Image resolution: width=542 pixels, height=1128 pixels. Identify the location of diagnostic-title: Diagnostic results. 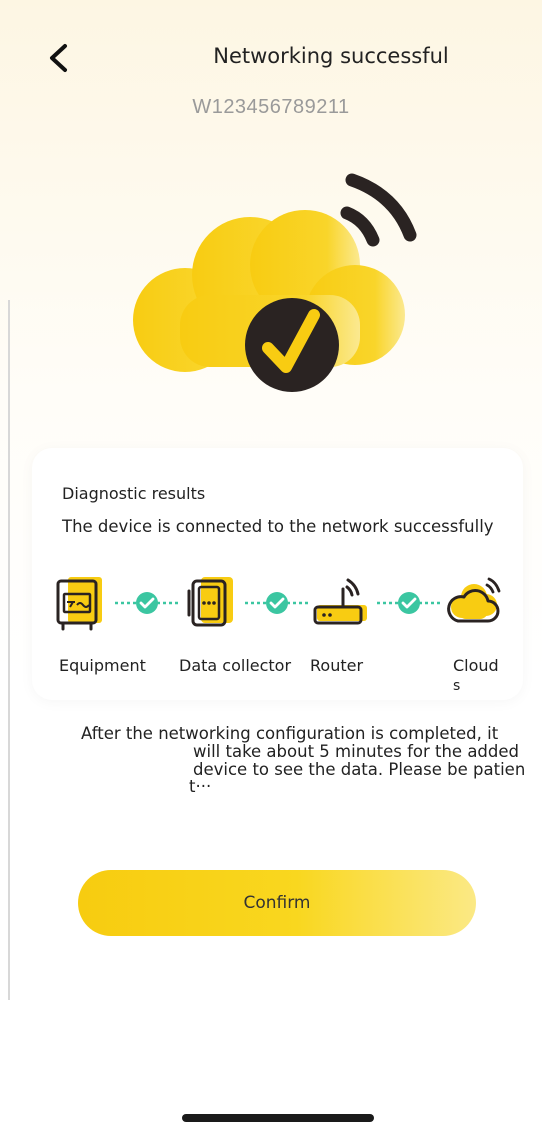
(134, 493).